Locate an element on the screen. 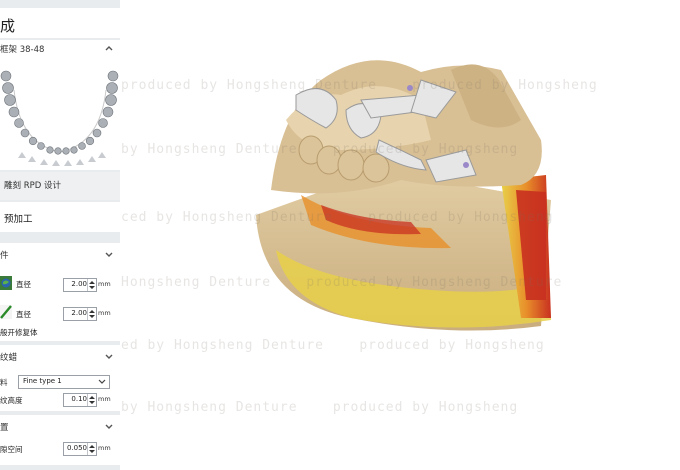  wax-type-value: Fine type 1 is located at coordinates (42, 381).